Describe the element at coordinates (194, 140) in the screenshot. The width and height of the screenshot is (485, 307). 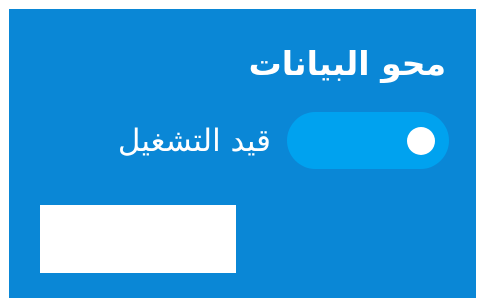
I see `toggle-state-label: قيد التشغيل` at that location.